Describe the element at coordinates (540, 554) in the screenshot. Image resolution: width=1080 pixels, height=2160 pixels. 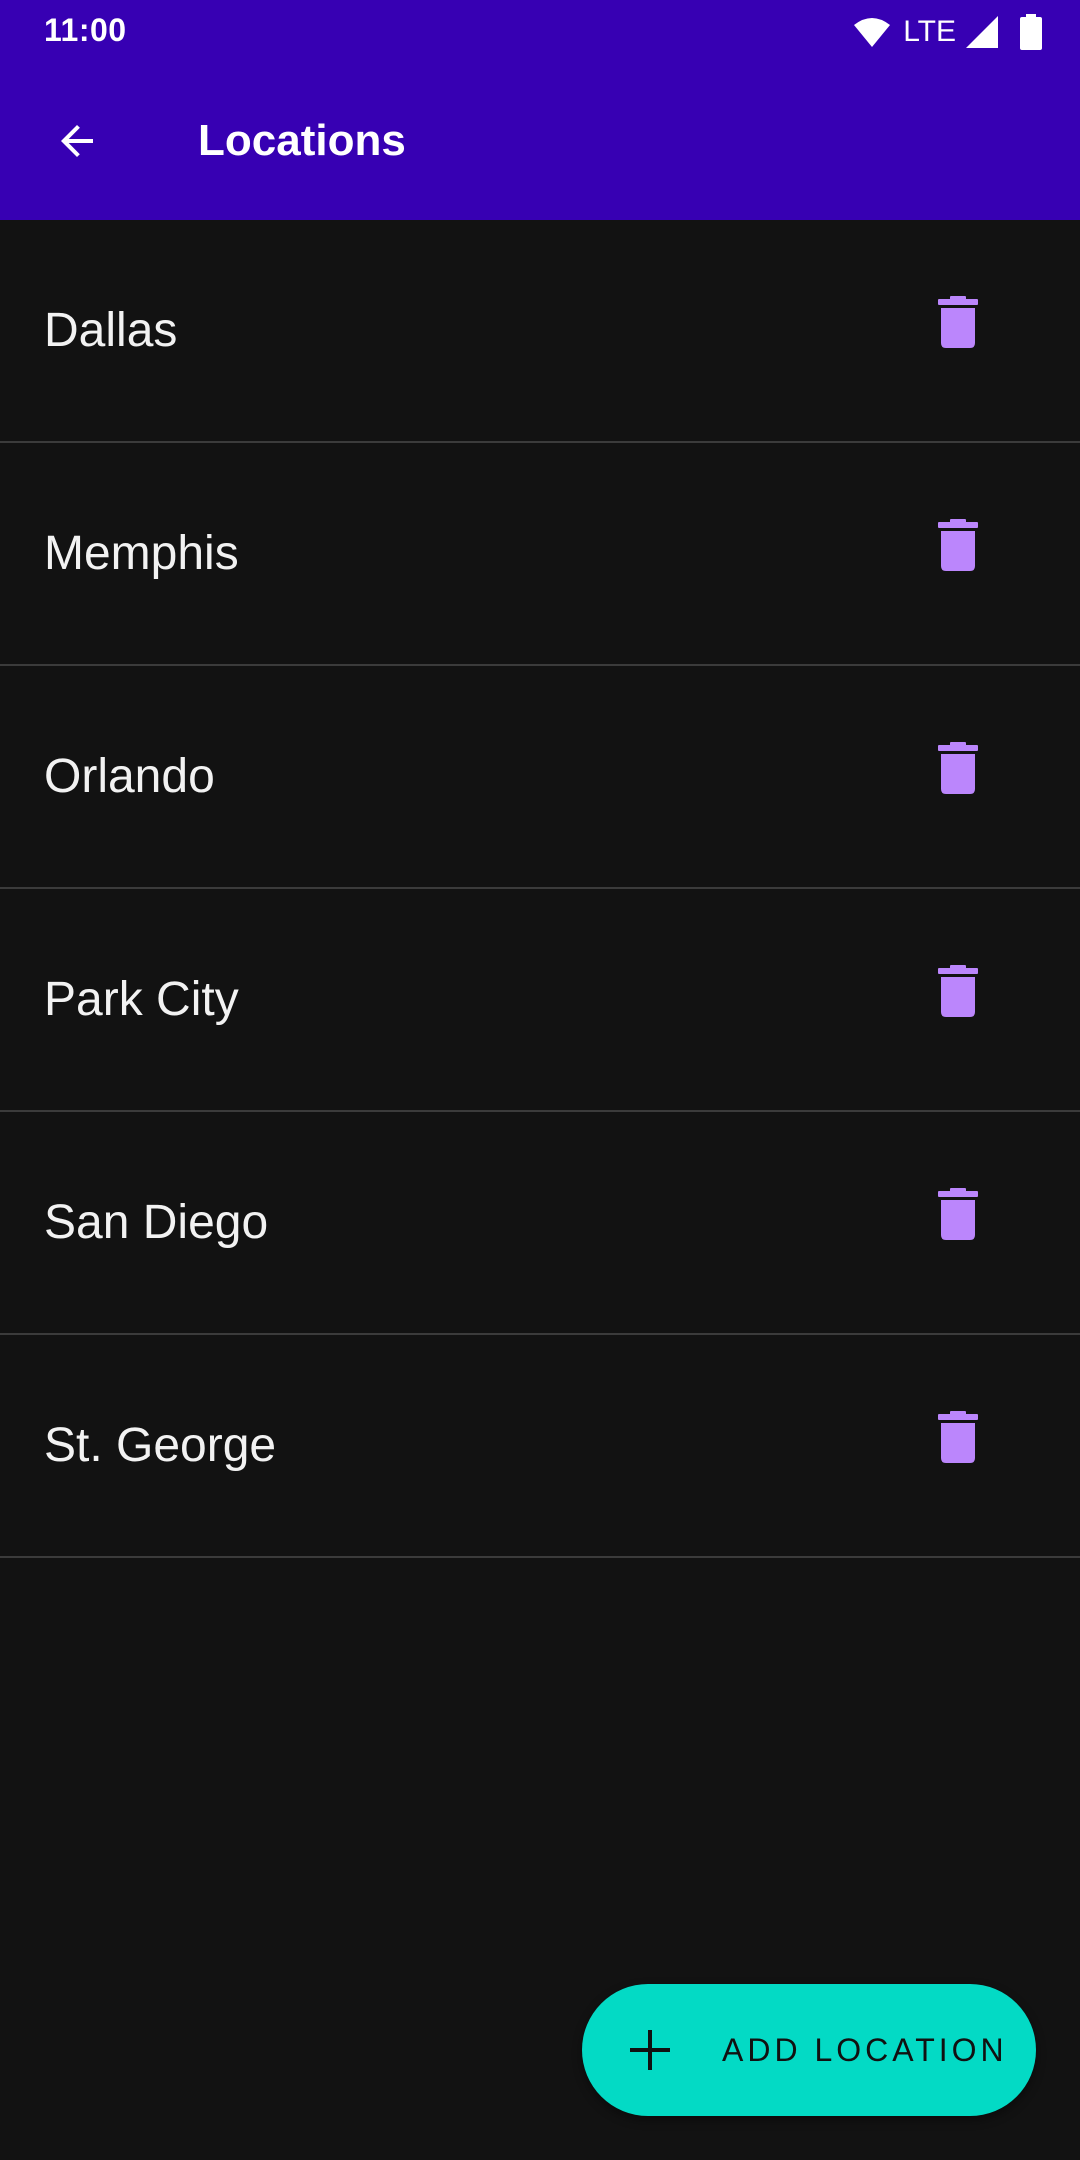
I see `location-item-memphis: Memphis` at that location.